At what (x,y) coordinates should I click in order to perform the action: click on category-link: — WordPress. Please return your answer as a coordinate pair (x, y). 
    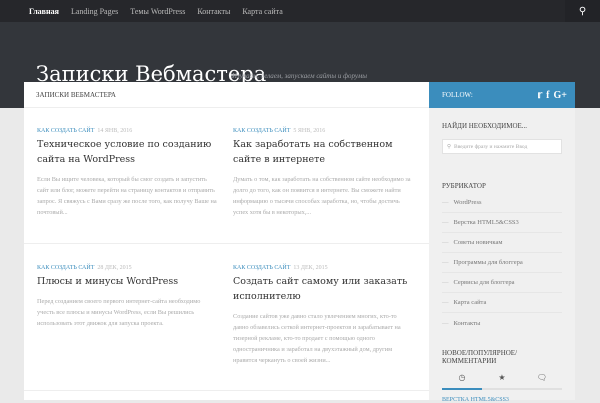
    Looking at the image, I should click on (502, 203).